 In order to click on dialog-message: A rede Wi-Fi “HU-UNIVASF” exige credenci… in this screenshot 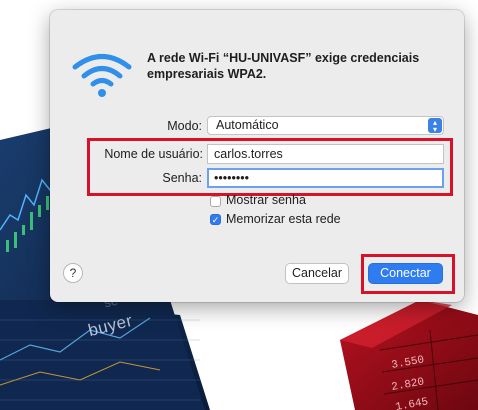, I will do `click(283, 66)`.